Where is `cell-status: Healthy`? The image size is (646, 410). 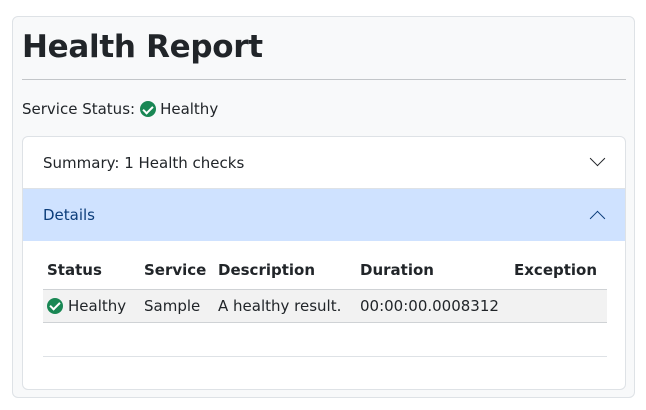
cell-status: Healthy is located at coordinates (91, 306).